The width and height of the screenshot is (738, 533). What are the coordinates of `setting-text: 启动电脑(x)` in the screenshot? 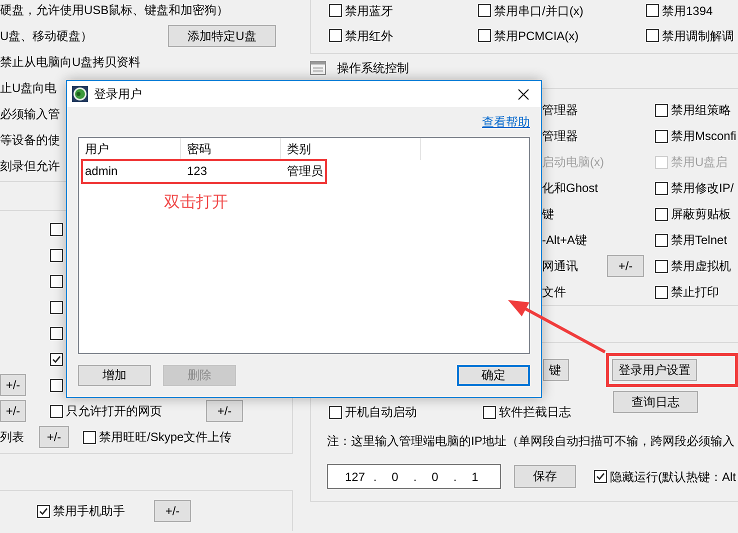 It's located at (573, 162).